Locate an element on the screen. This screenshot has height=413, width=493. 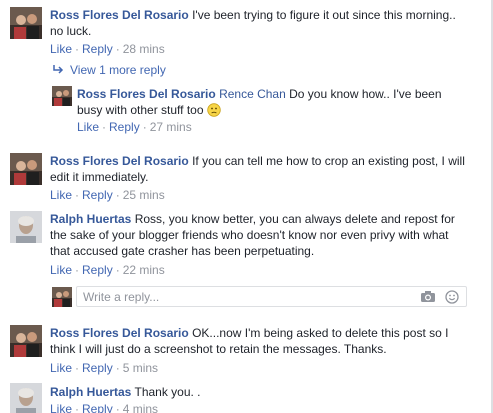
timestamp: 28 mins is located at coordinates (144, 49).